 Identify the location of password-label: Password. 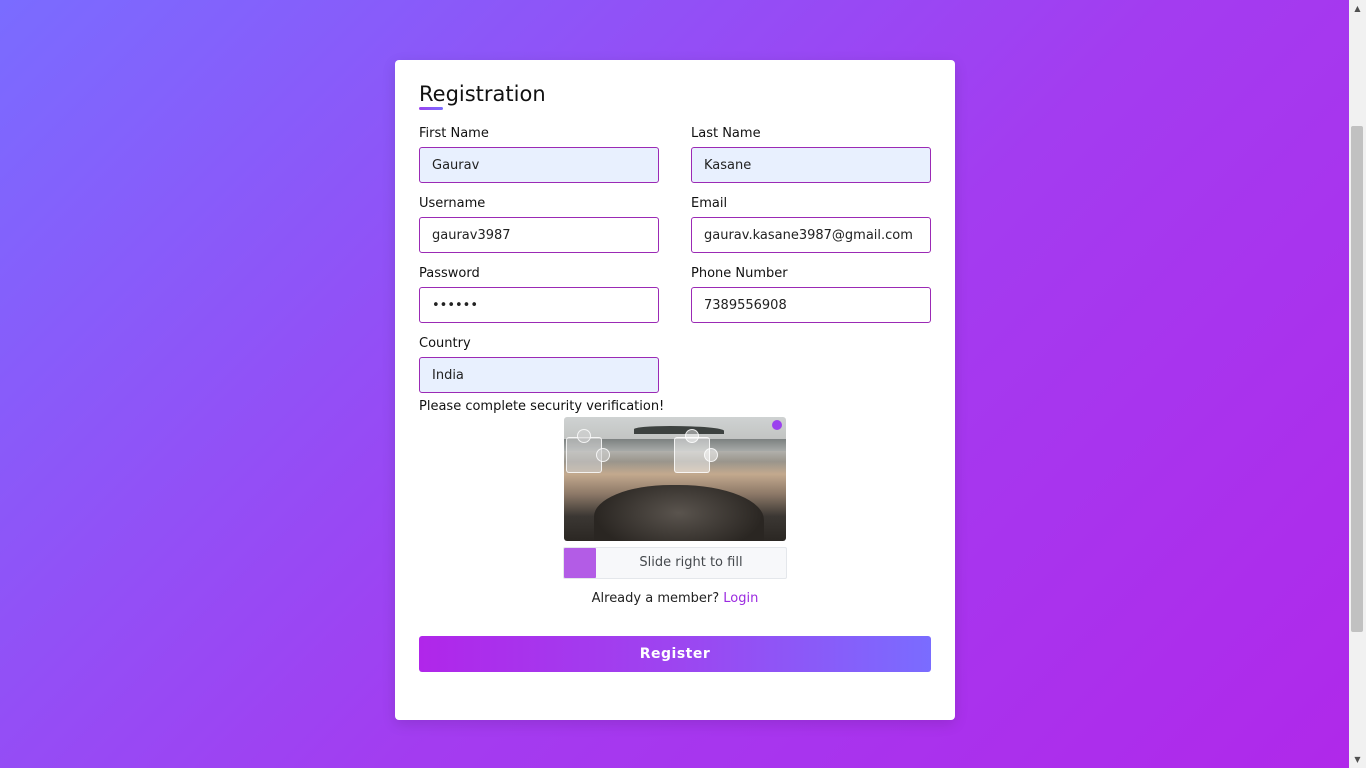
(449, 273).